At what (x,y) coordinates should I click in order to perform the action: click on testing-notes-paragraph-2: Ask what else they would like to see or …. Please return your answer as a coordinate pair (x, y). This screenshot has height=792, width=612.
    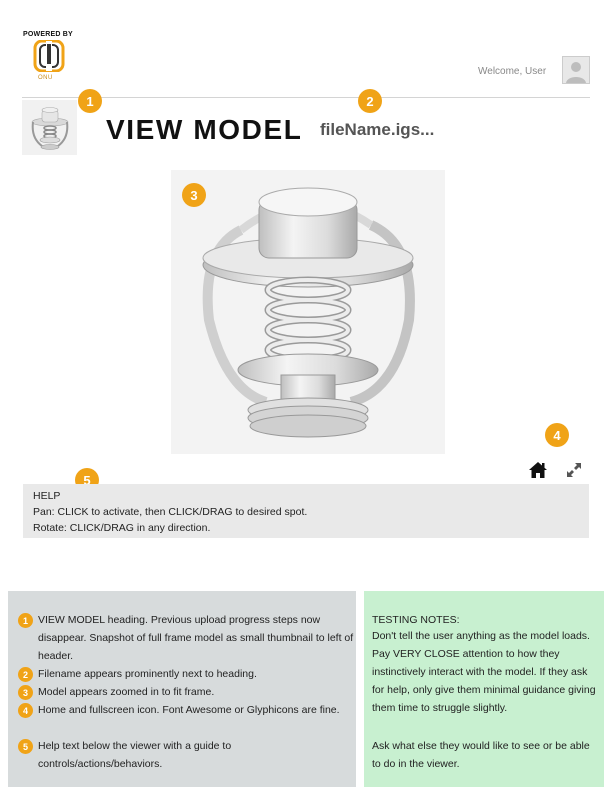
    Looking at the image, I should click on (481, 755).